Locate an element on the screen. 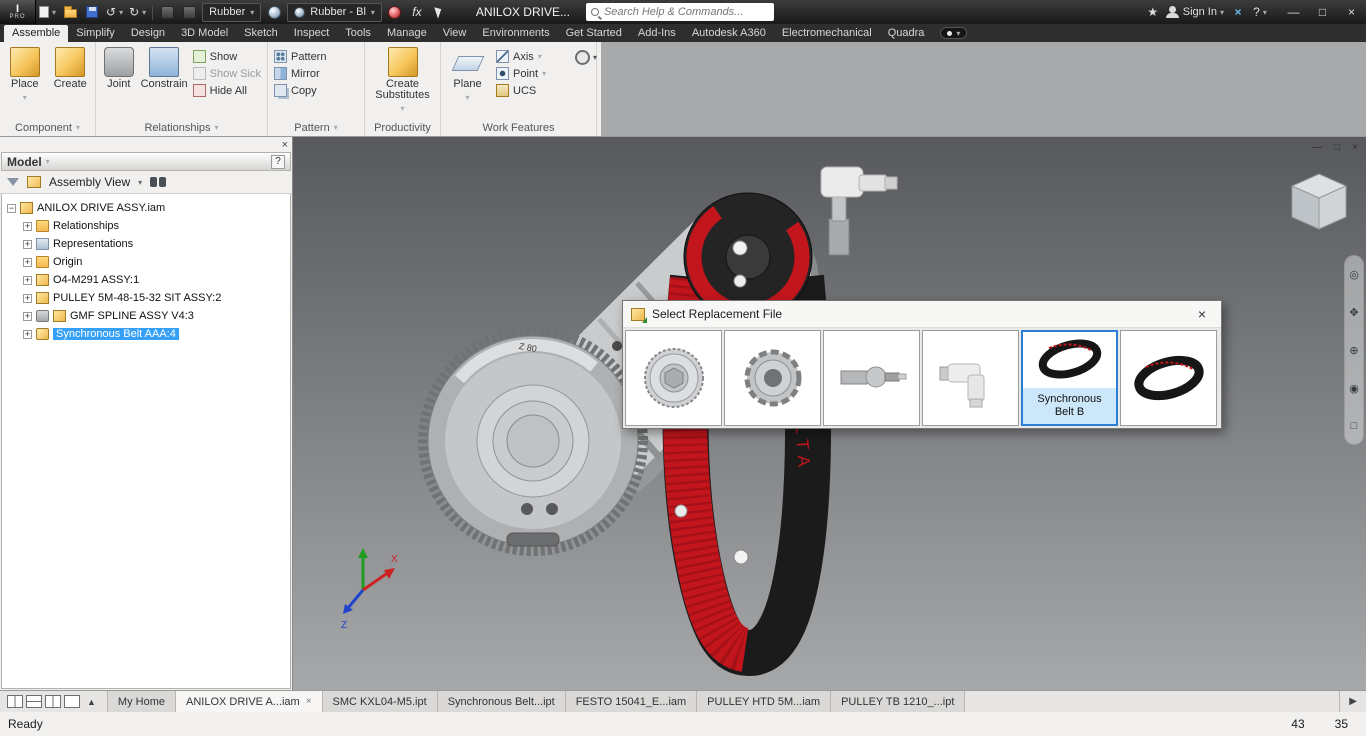 Image resolution: width=1366 pixels, height=736 pixels. layout-vertical-icon is located at coordinates (53, 701).